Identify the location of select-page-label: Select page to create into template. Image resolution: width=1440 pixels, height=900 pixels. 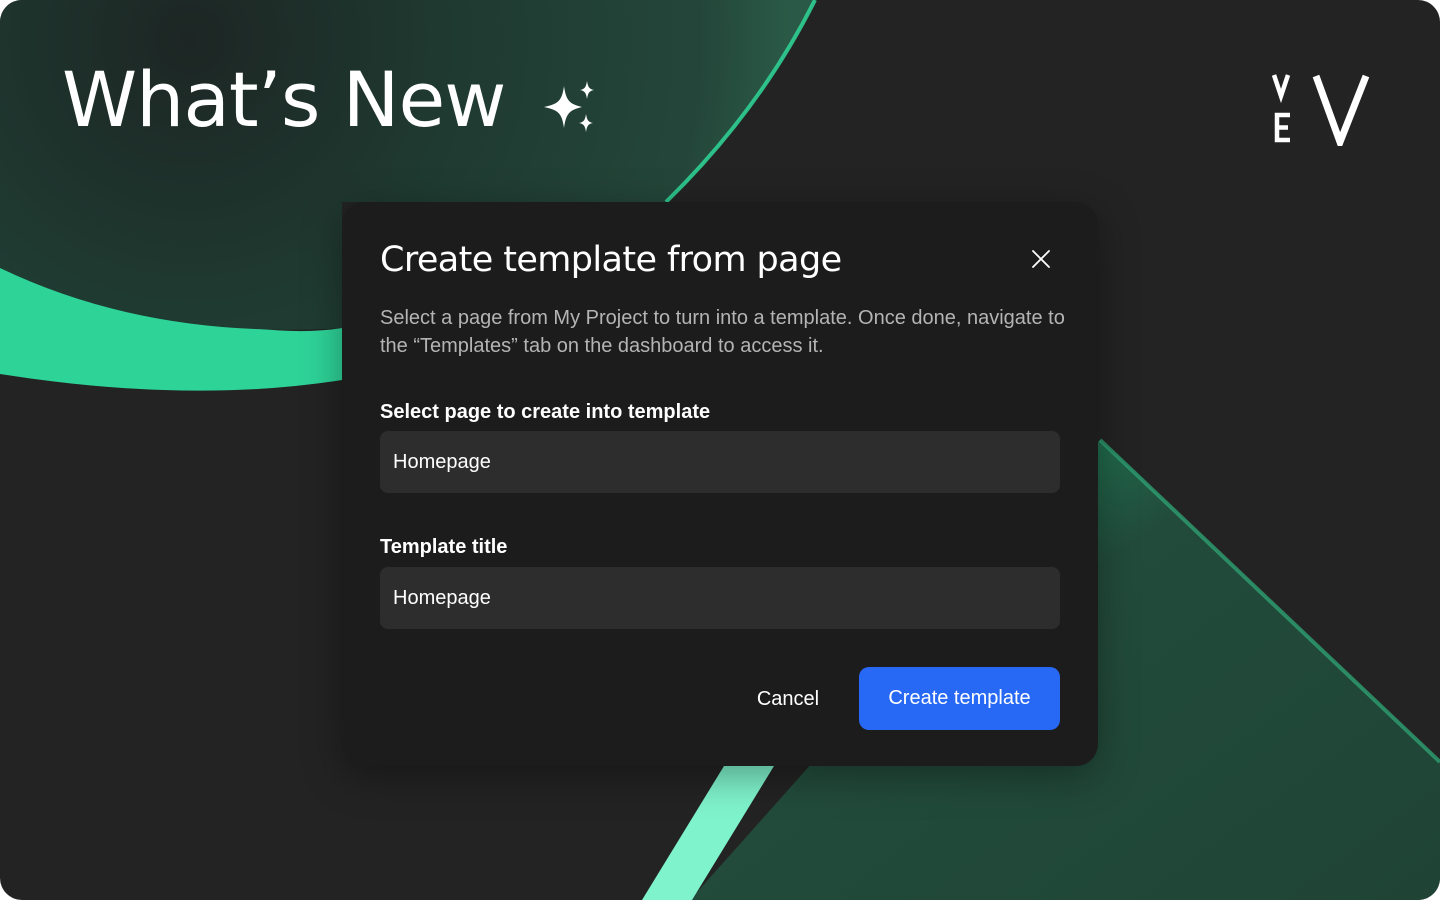
(545, 412).